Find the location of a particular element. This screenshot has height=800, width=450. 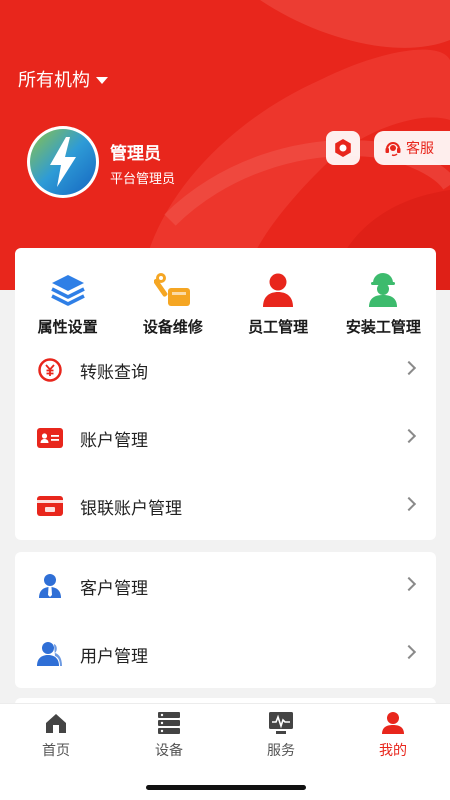

monitor-icon is located at coordinates (281, 723).